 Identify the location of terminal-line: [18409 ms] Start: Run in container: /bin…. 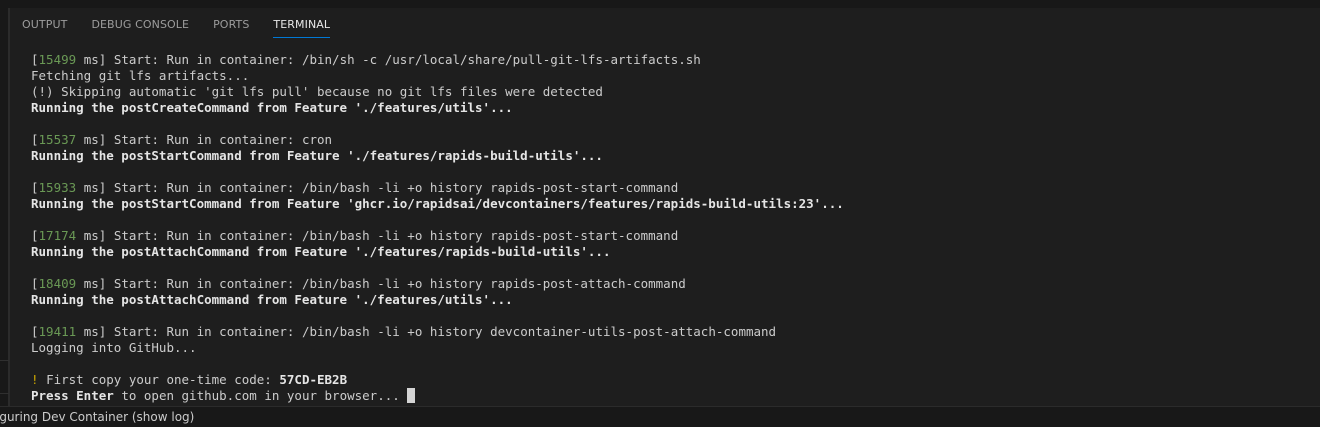
(358, 283).